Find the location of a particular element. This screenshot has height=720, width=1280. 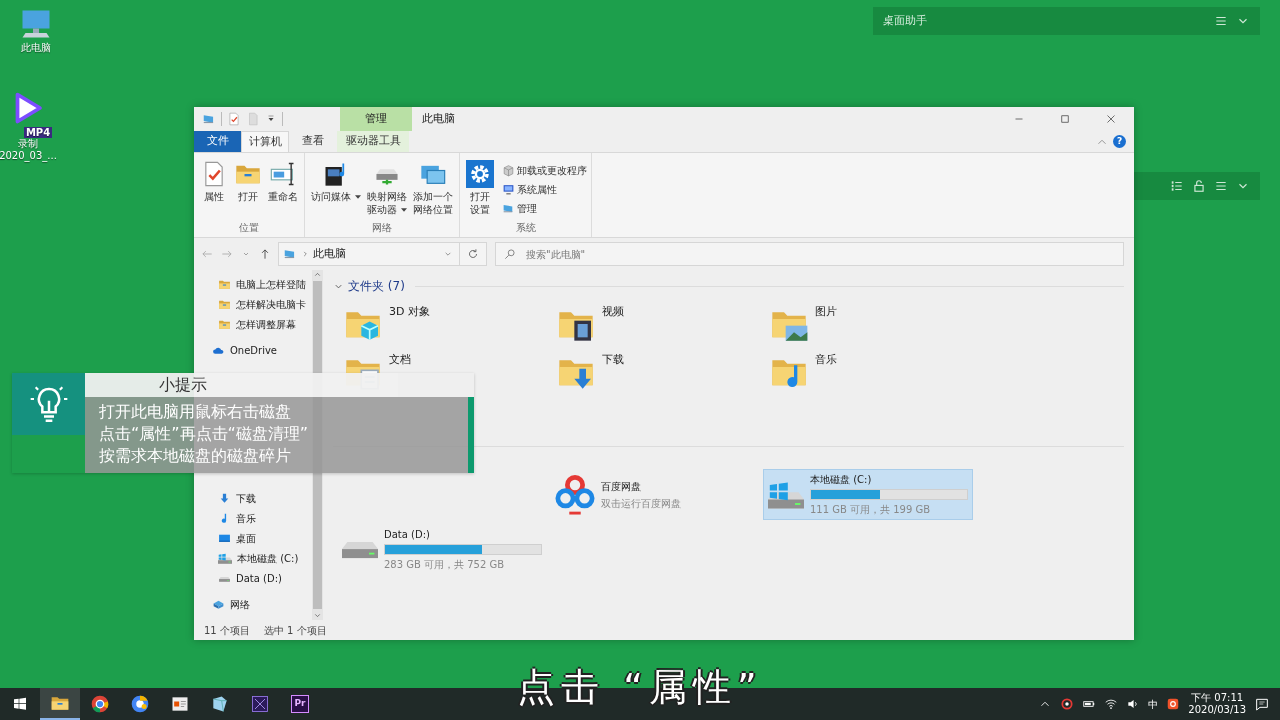

folder-item: 图片 is located at coordinates (875, 325).